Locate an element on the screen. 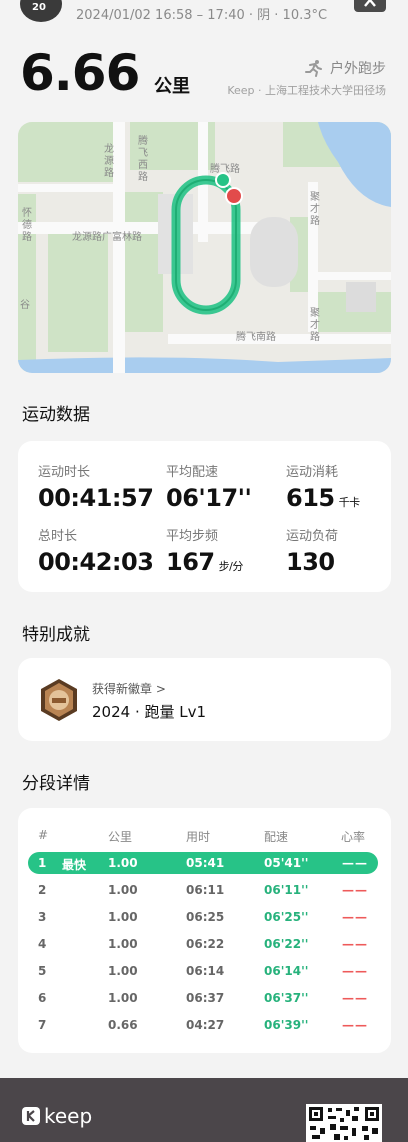 The width and height of the screenshot is (408, 1142). close-icon is located at coordinates (370, 3).